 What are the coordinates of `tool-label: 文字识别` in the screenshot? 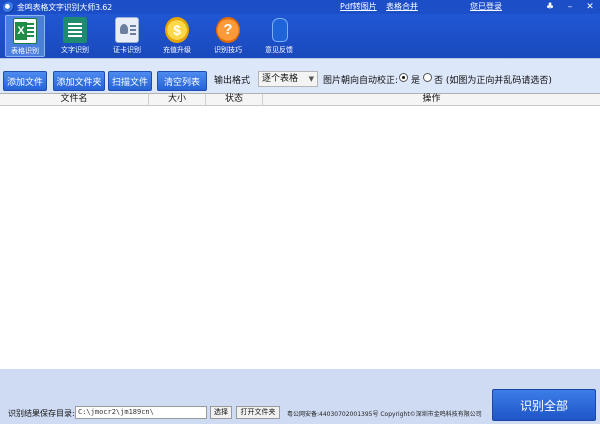 It's located at (75, 50).